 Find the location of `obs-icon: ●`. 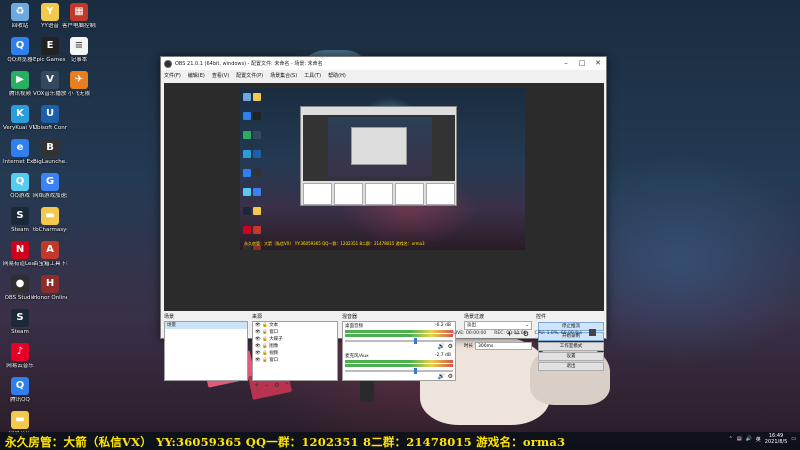

obs-icon: ● is located at coordinates (20, 284).